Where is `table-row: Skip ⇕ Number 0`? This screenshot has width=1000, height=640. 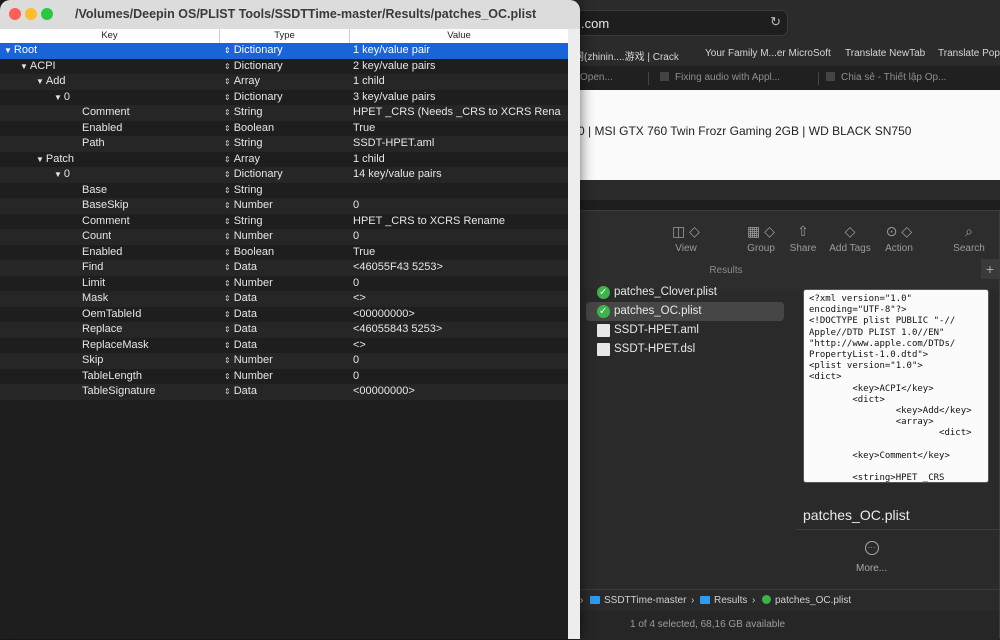
table-row: Skip ⇕ Number 0 is located at coordinates (284, 361).